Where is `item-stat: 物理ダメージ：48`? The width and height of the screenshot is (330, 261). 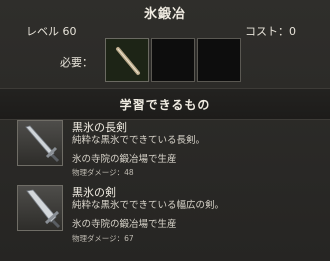 item-stat: 物理ダメージ：48 is located at coordinates (103, 172).